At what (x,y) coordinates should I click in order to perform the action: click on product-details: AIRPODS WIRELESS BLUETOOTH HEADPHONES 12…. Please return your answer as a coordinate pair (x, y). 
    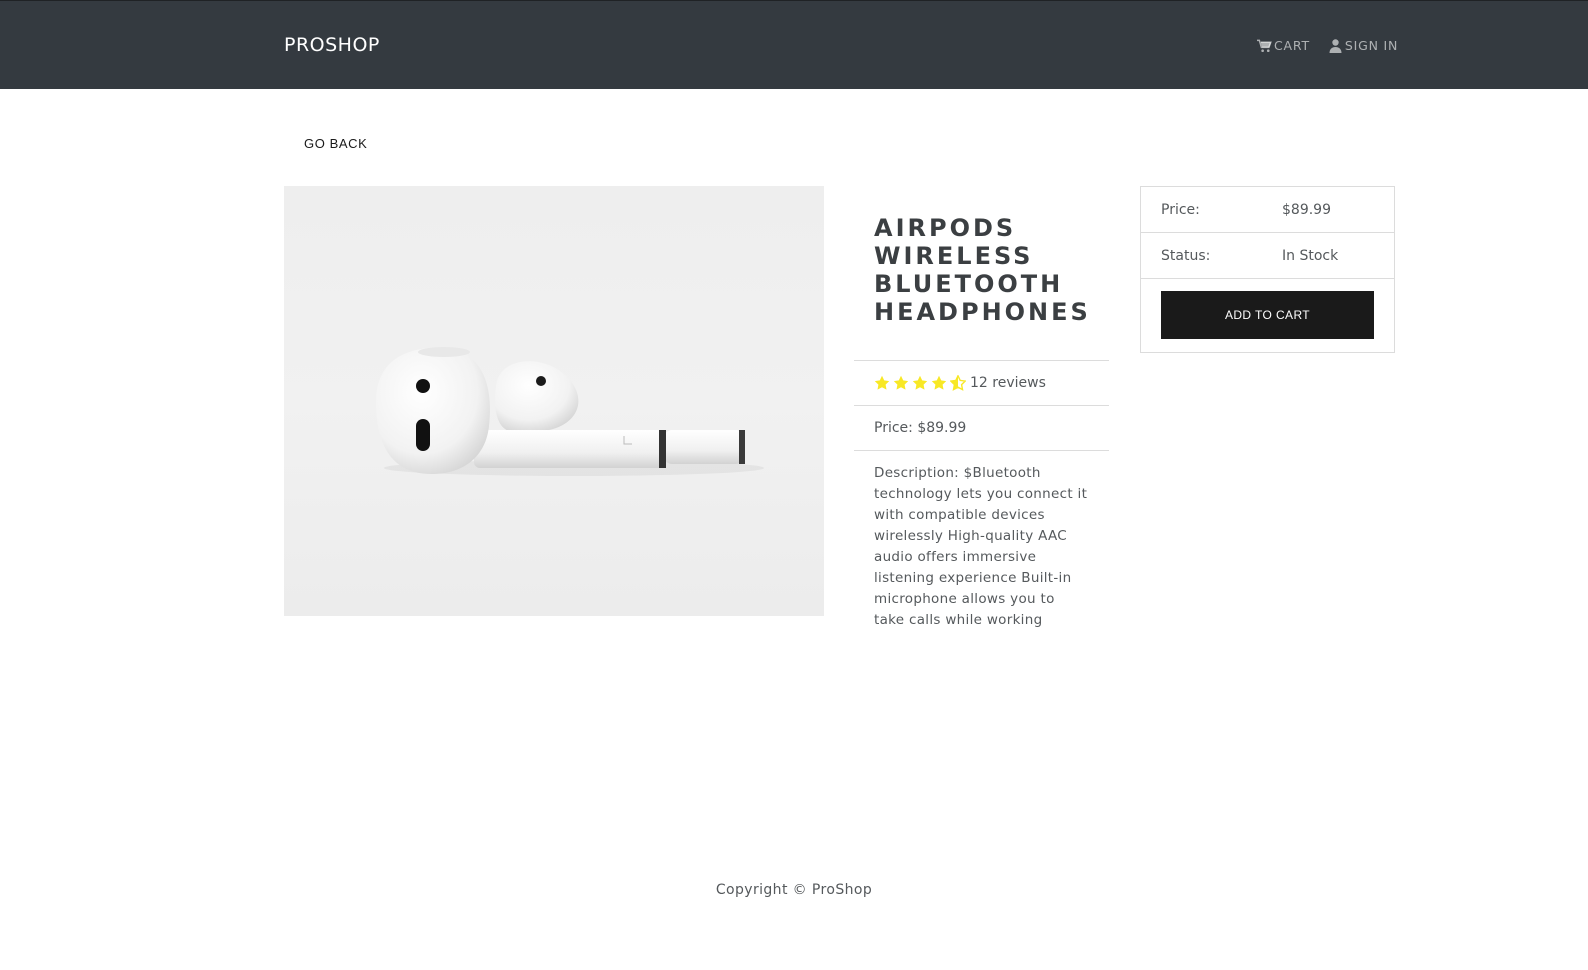
    Looking at the image, I should click on (981, 414).